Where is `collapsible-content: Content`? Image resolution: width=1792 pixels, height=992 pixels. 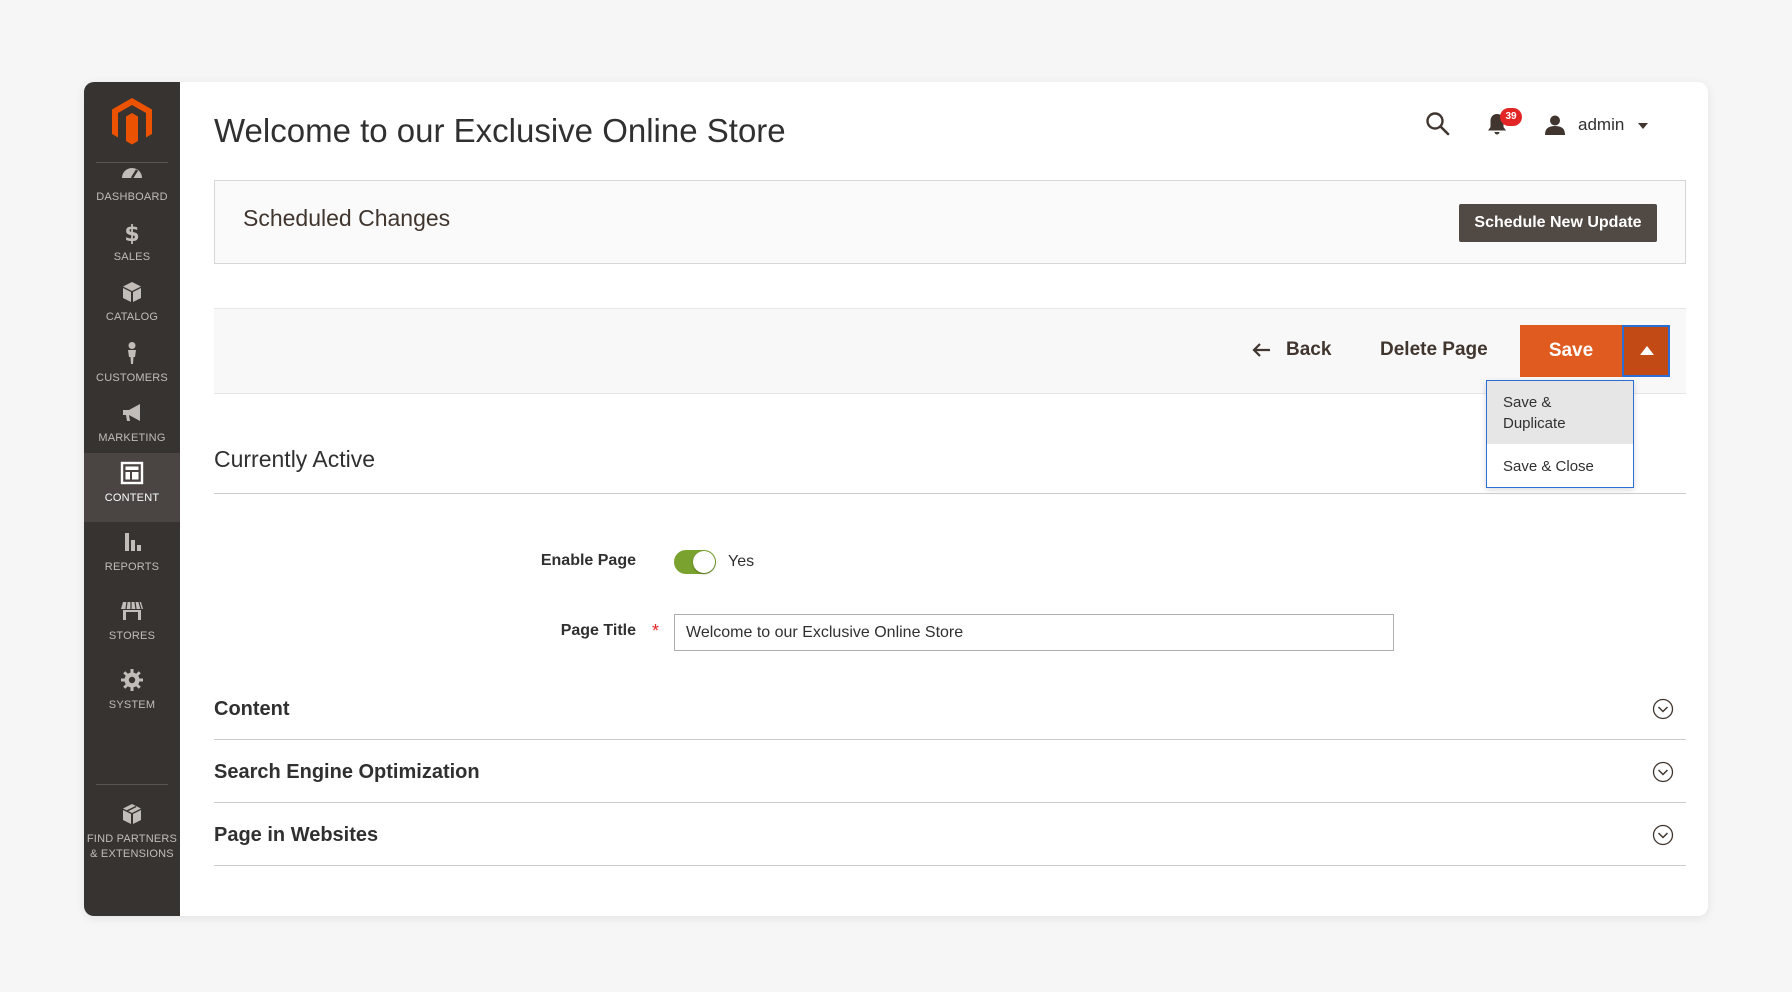 collapsible-content: Content is located at coordinates (950, 709).